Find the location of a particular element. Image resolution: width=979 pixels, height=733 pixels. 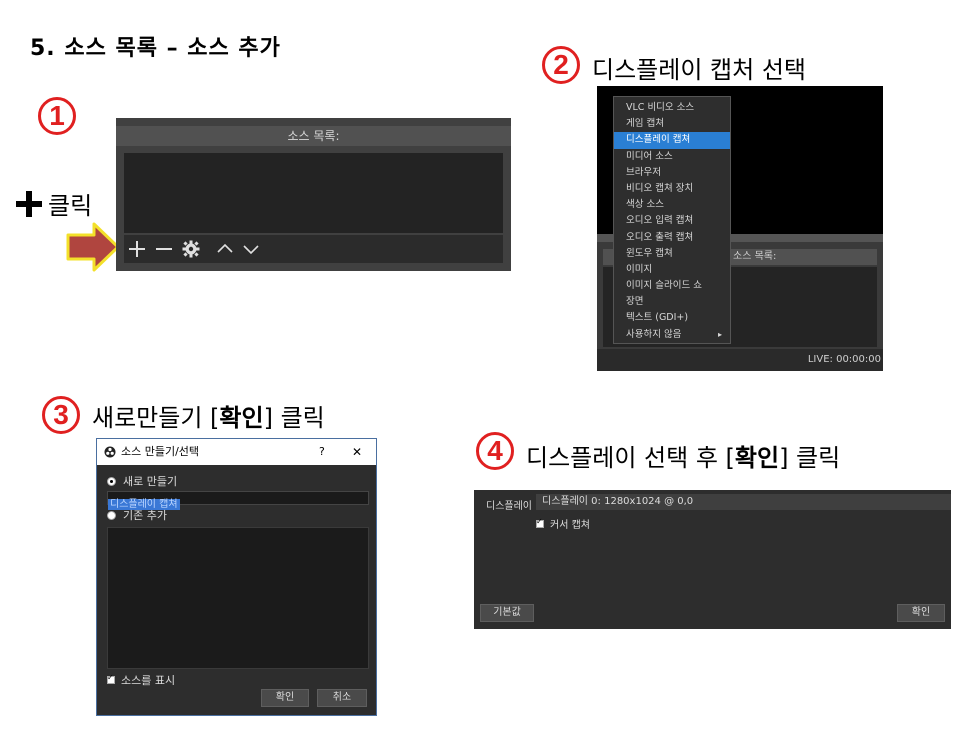

menu-item-video-capture: 비디오 캡쳐 장치 is located at coordinates (672, 189).